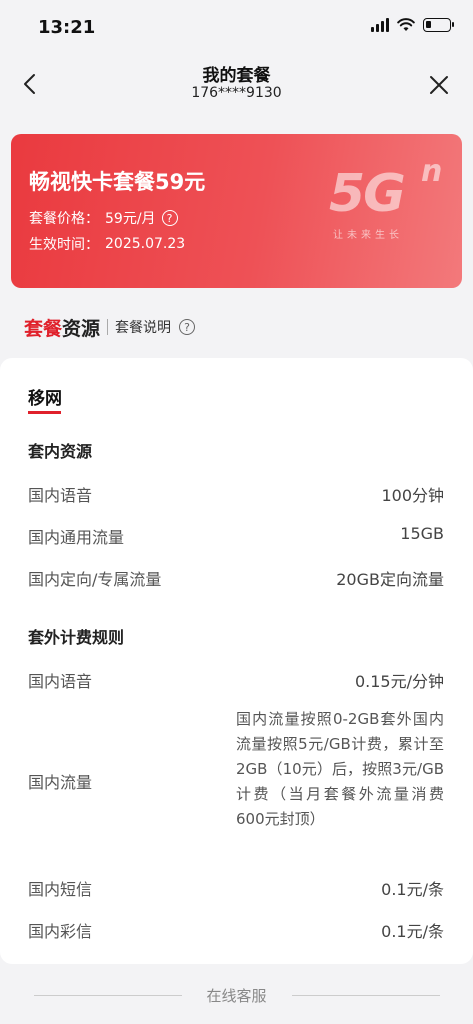  I want to click on footer-divider-right, so click(366, 995).